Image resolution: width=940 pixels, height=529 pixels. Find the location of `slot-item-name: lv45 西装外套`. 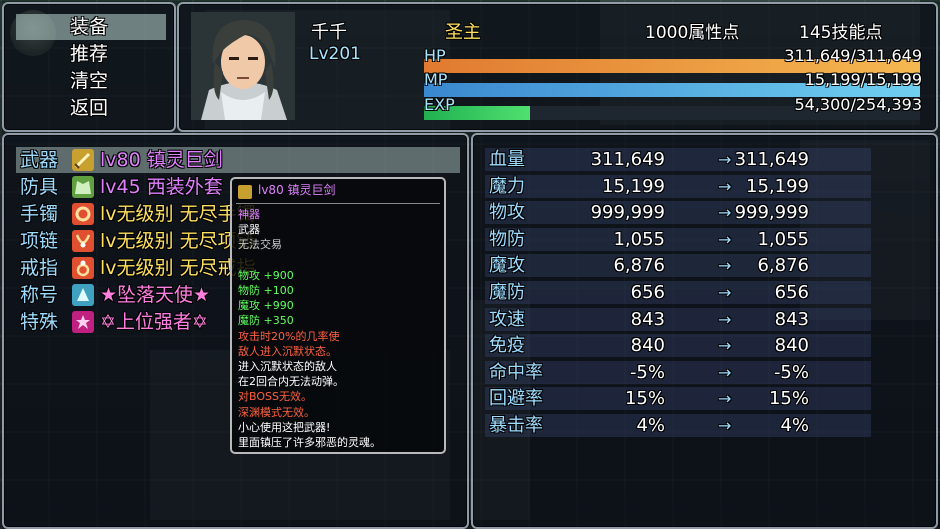

slot-item-name: lv45 西装外套 is located at coordinates (161, 187).